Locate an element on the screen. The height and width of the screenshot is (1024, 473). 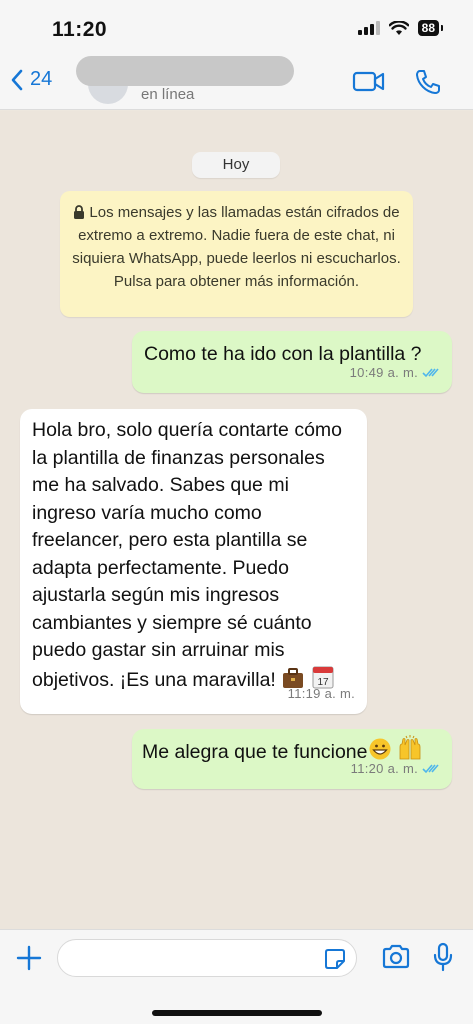
message-time: 11:20 a. m. is located at coordinates (384, 768).